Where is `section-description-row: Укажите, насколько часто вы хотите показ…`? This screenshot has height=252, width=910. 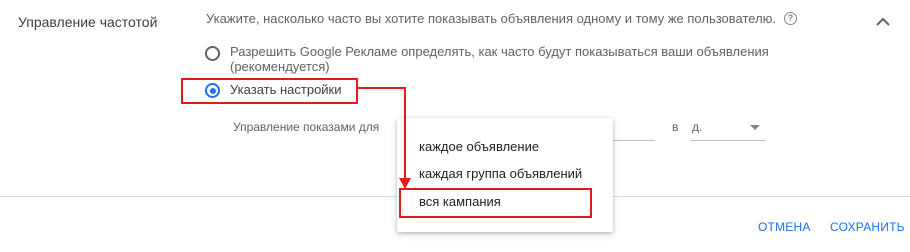
section-description-row: Укажите, насколько часто вы хотите показ… is located at coordinates (502, 18).